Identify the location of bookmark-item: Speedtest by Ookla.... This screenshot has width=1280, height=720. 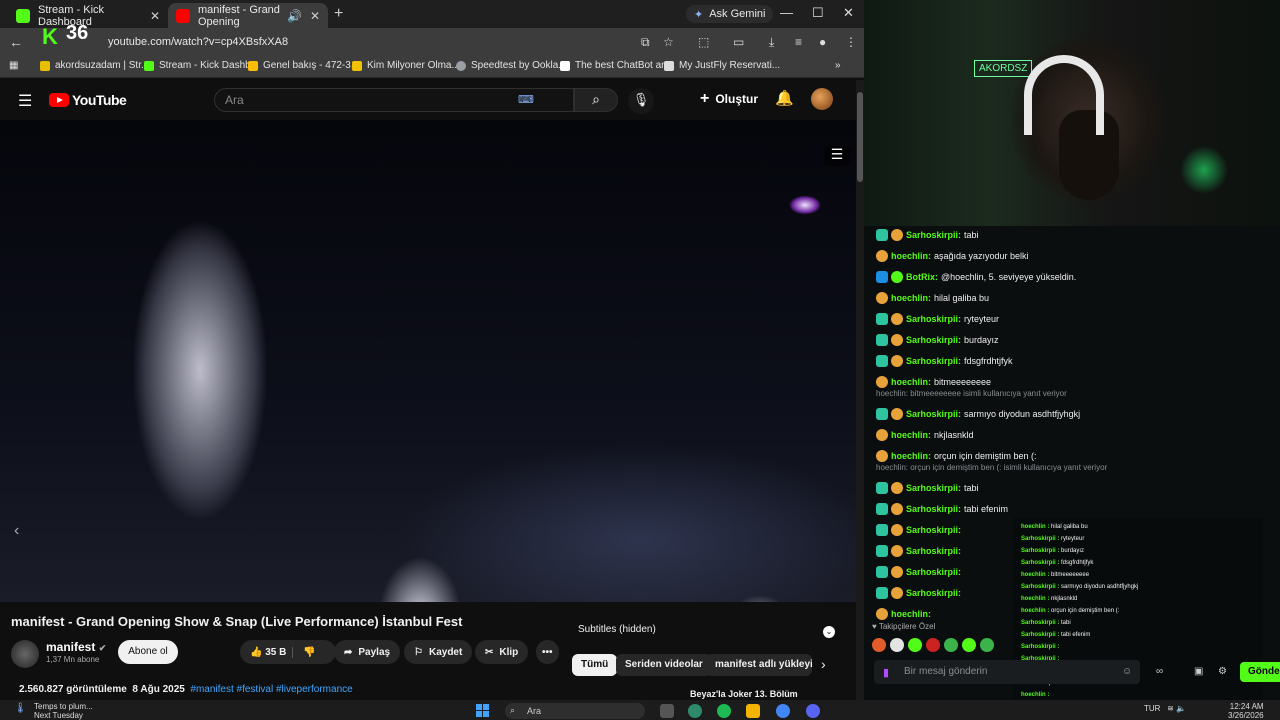
(511, 65).